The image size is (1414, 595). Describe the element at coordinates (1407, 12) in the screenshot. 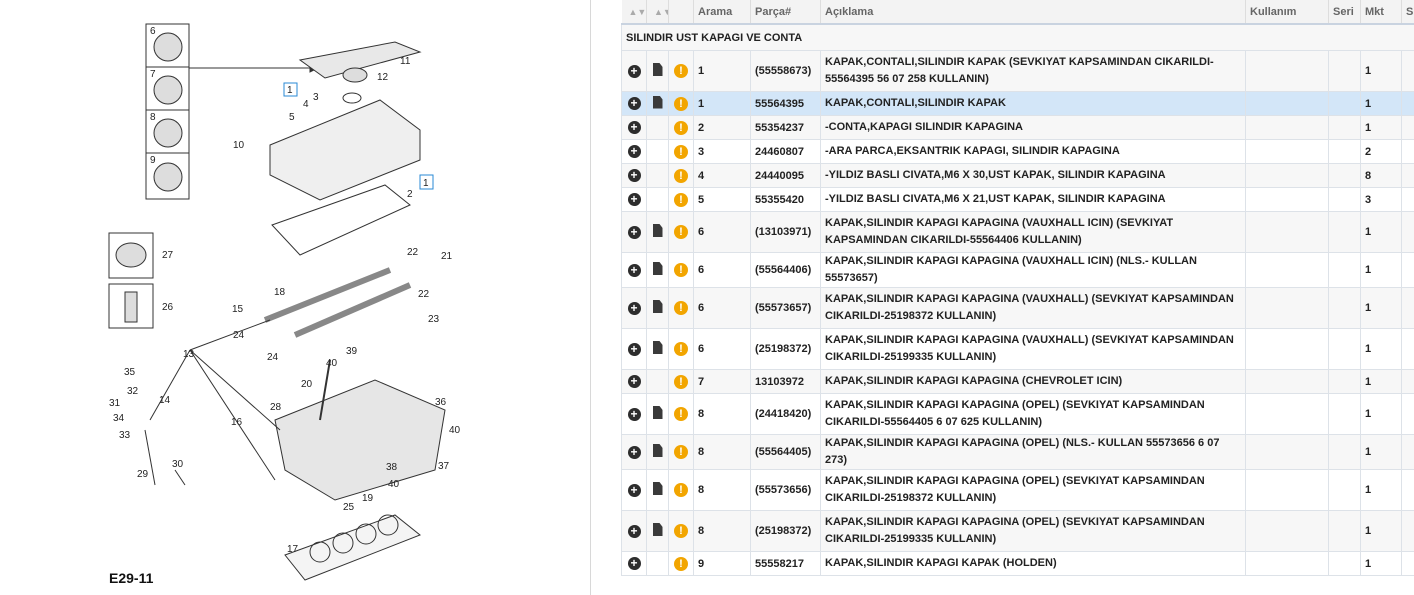

I see `column-s: S` at that location.